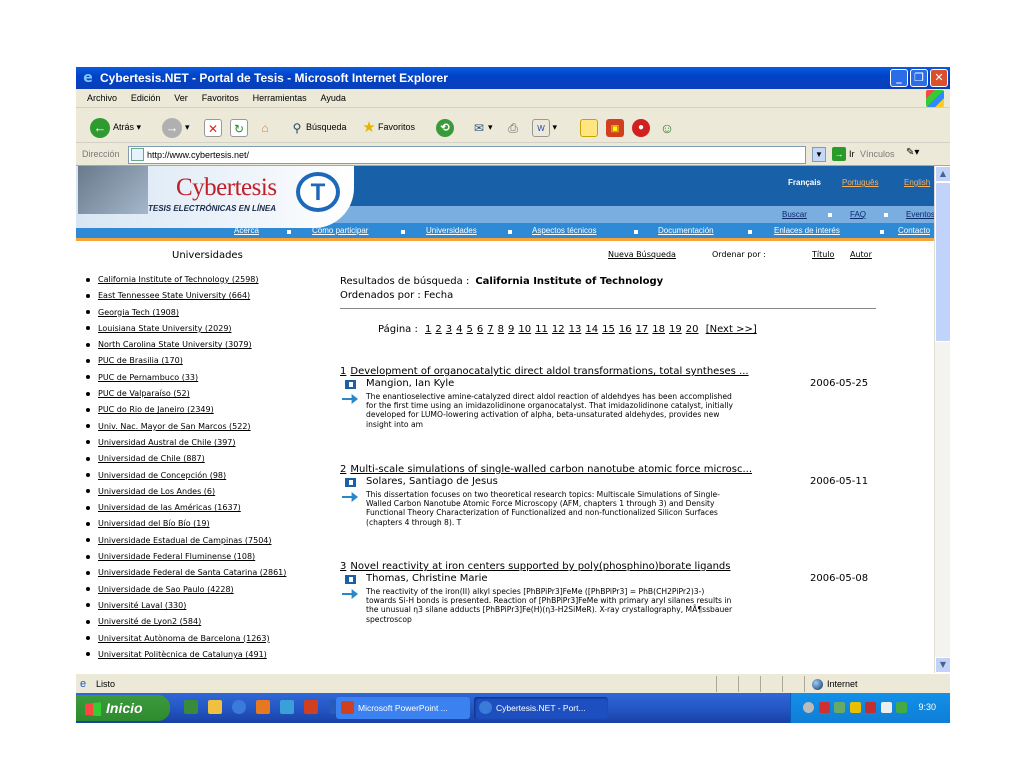 This screenshot has width=1024, height=768. I want to click on page-link: 18, so click(658, 329).